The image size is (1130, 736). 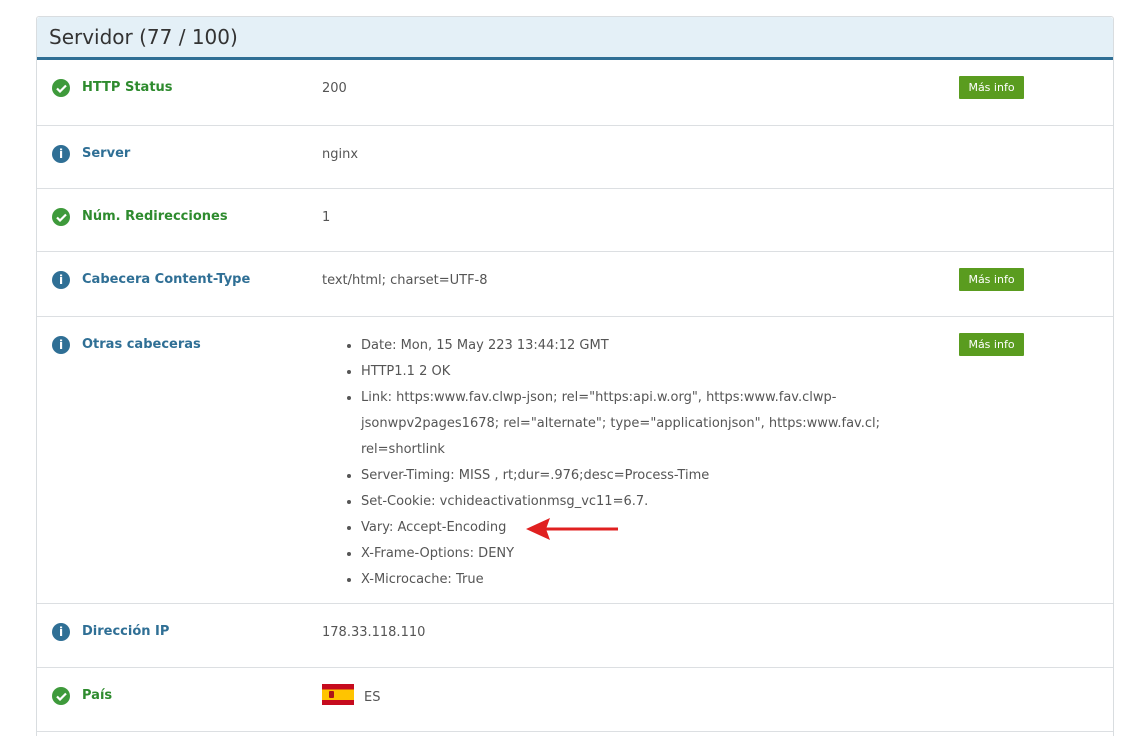 I want to click on row-value: 200, so click(x=334, y=88).